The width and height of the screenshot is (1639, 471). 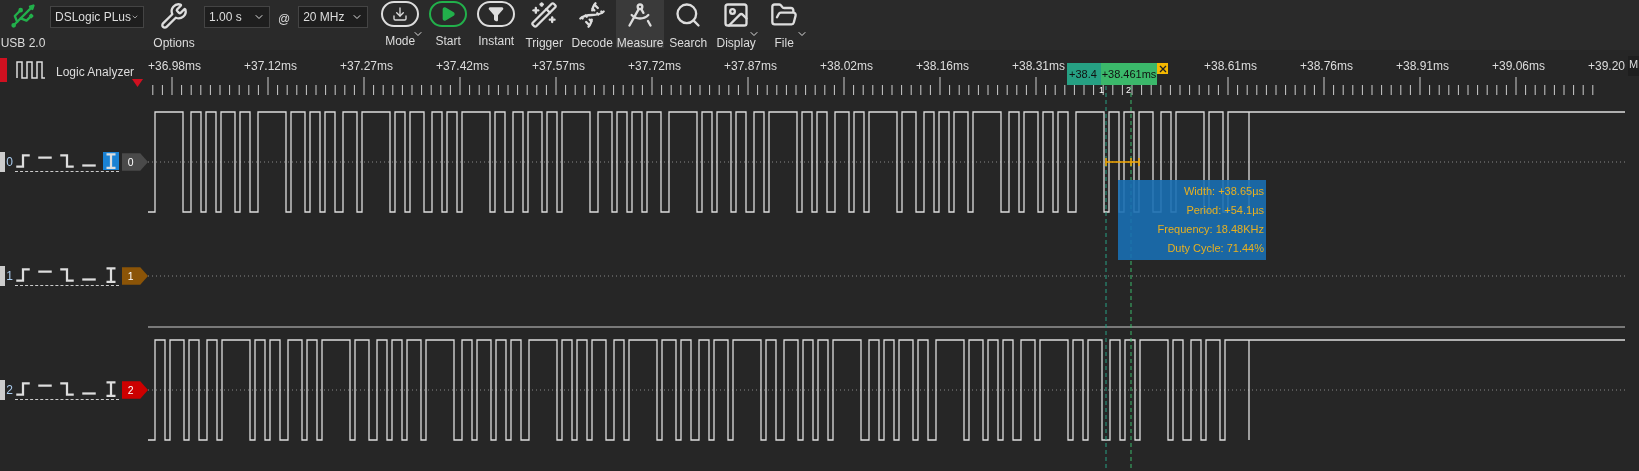 What do you see at coordinates (134, 390) in the screenshot?
I see `channel-badge: 2` at bounding box center [134, 390].